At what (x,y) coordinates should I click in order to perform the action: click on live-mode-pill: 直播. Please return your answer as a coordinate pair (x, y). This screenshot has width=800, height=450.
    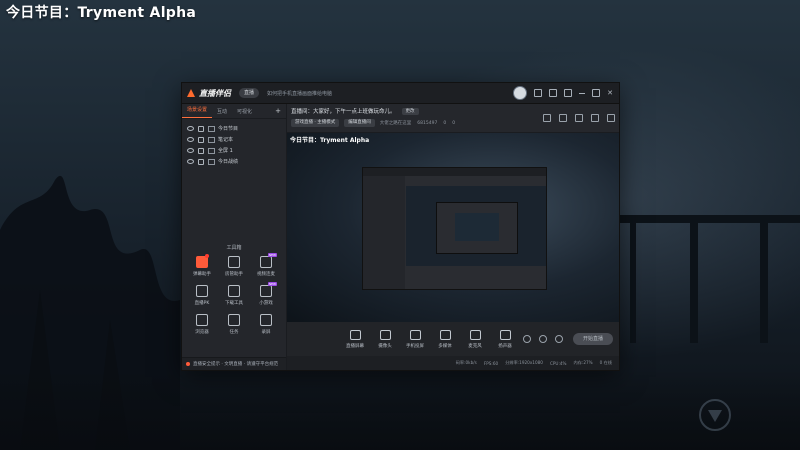
    Looking at the image, I should click on (249, 93).